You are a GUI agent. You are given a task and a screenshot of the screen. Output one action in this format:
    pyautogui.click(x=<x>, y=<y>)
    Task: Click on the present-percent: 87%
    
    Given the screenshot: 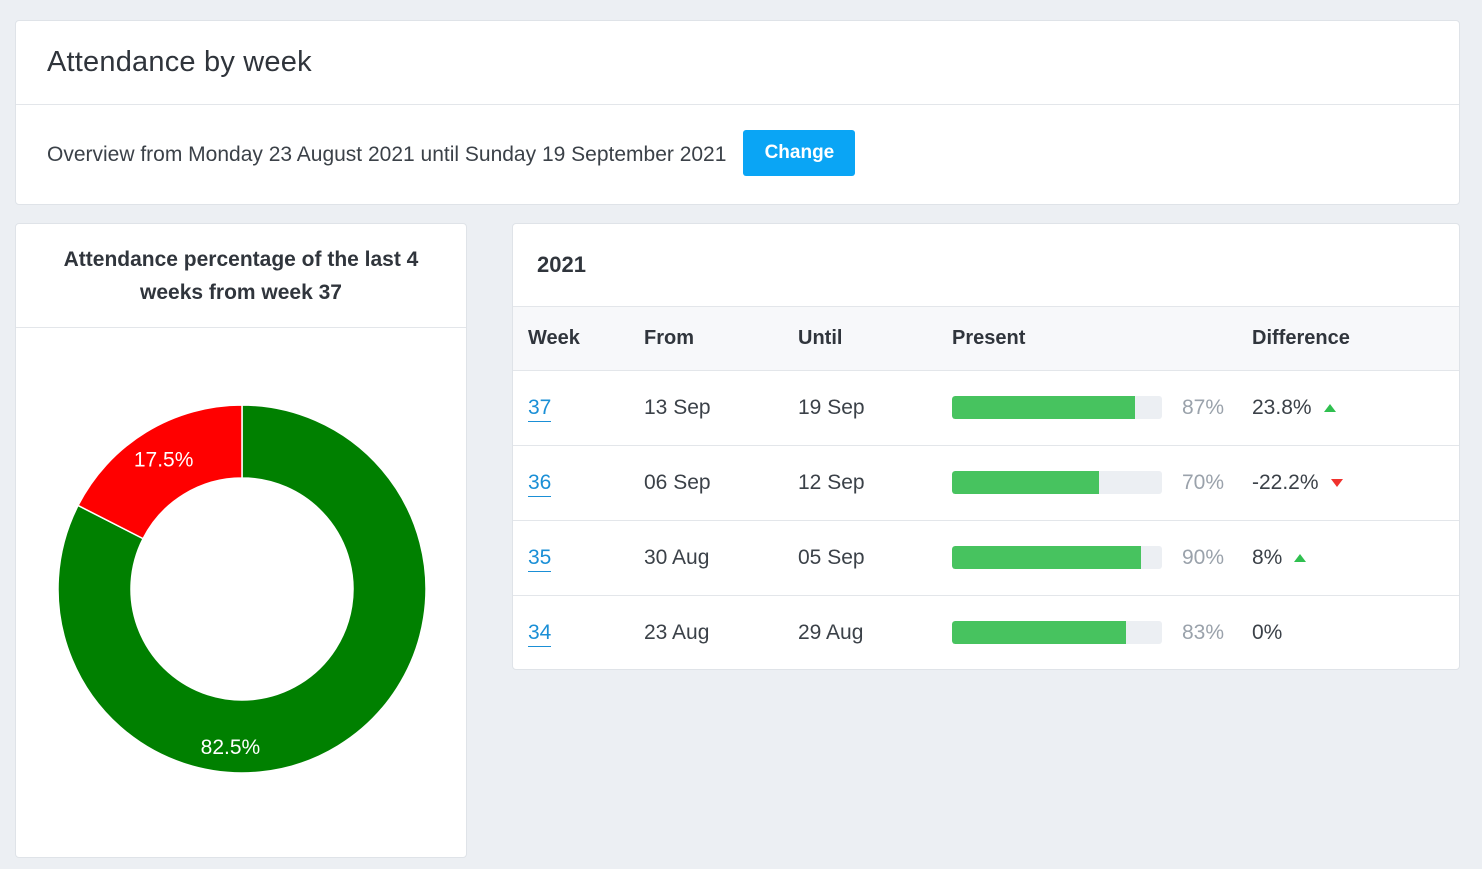 What is the action you would take?
    pyautogui.click(x=1202, y=407)
    